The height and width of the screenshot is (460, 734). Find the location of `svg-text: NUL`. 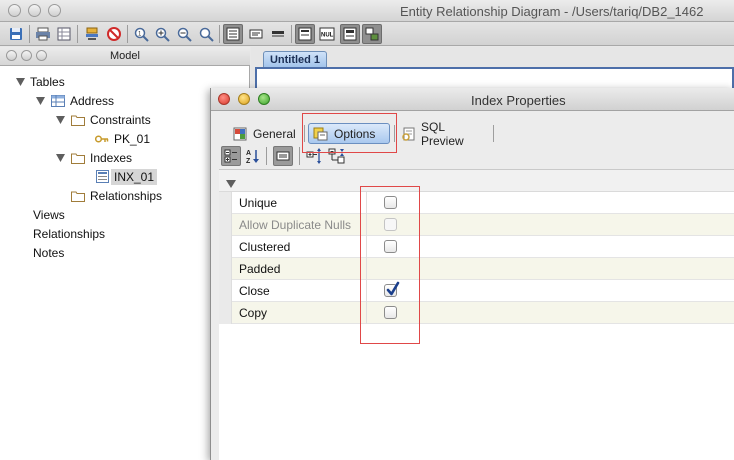

svg-text: NUL is located at coordinates (327, 36).